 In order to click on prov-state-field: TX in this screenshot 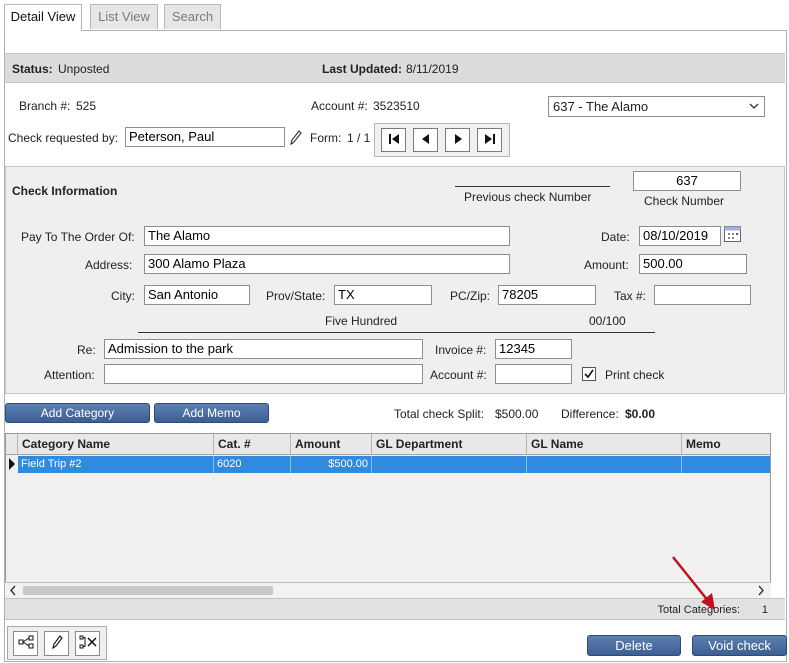, I will do `click(383, 295)`.